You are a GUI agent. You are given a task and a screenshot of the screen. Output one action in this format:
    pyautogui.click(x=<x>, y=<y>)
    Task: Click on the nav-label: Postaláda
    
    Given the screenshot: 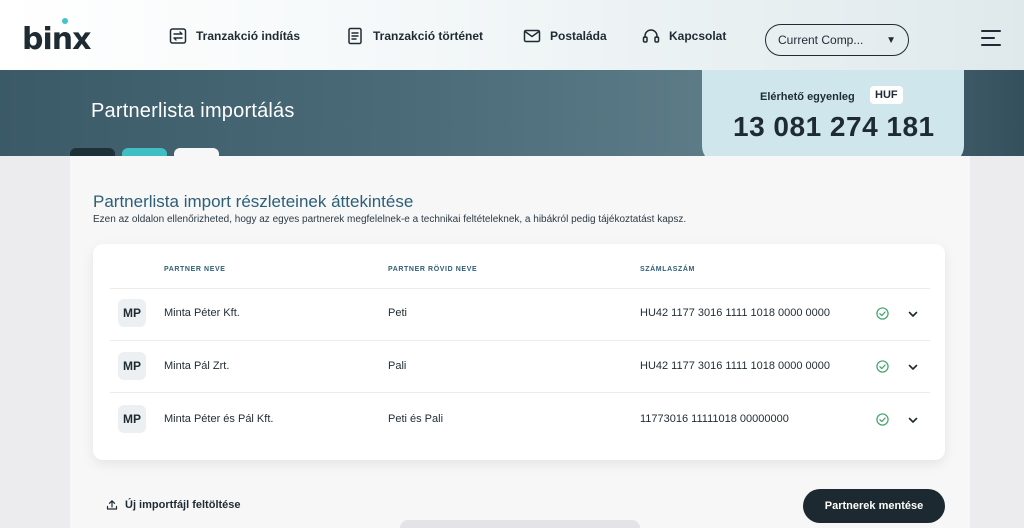 What is the action you would take?
    pyautogui.click(x=578, y=36)
    